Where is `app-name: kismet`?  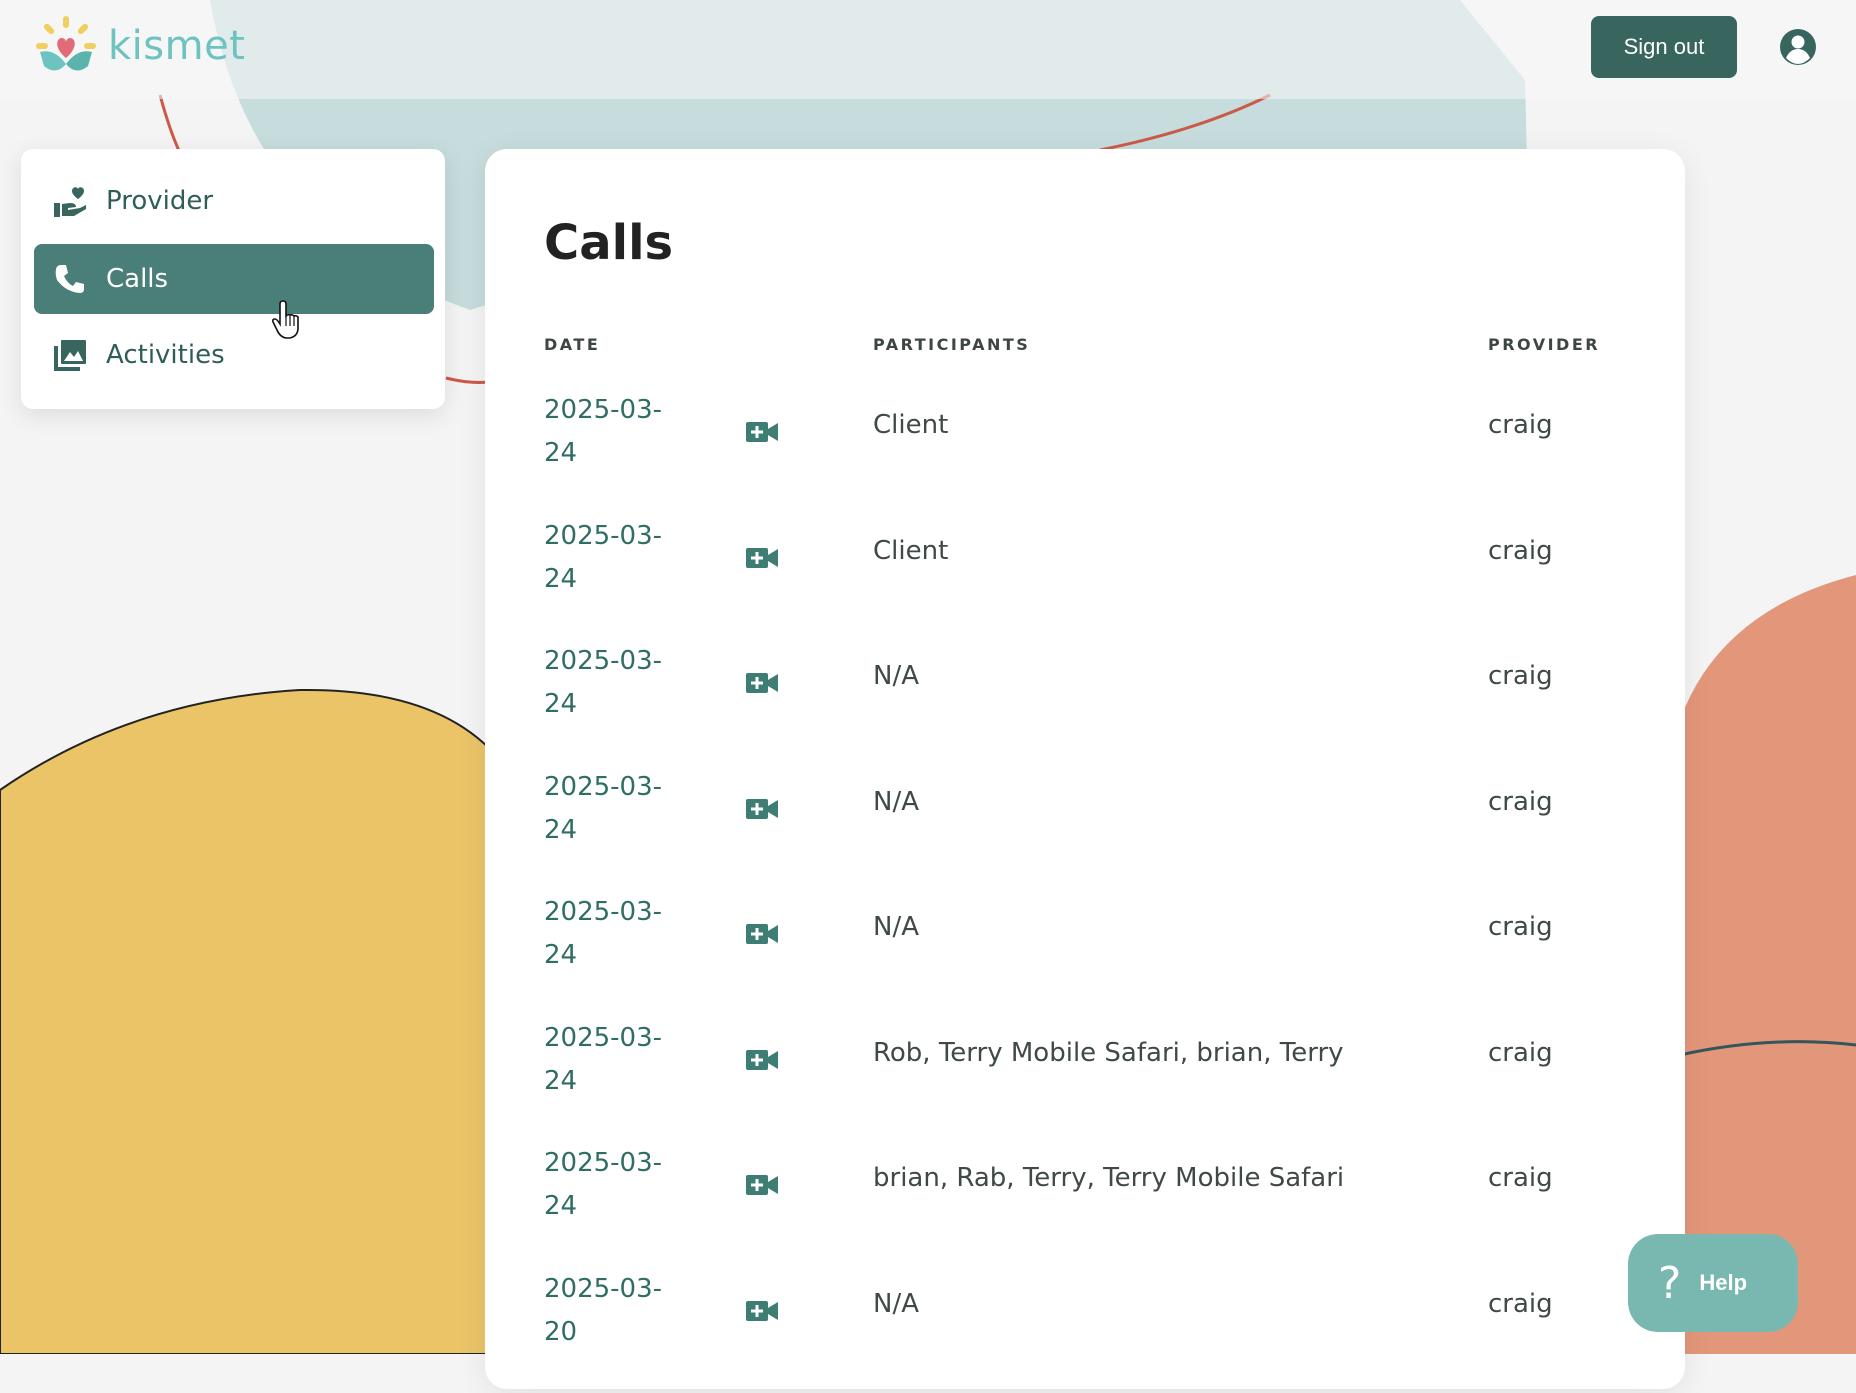 app-name: kismet is located at coordinates (177, 46).